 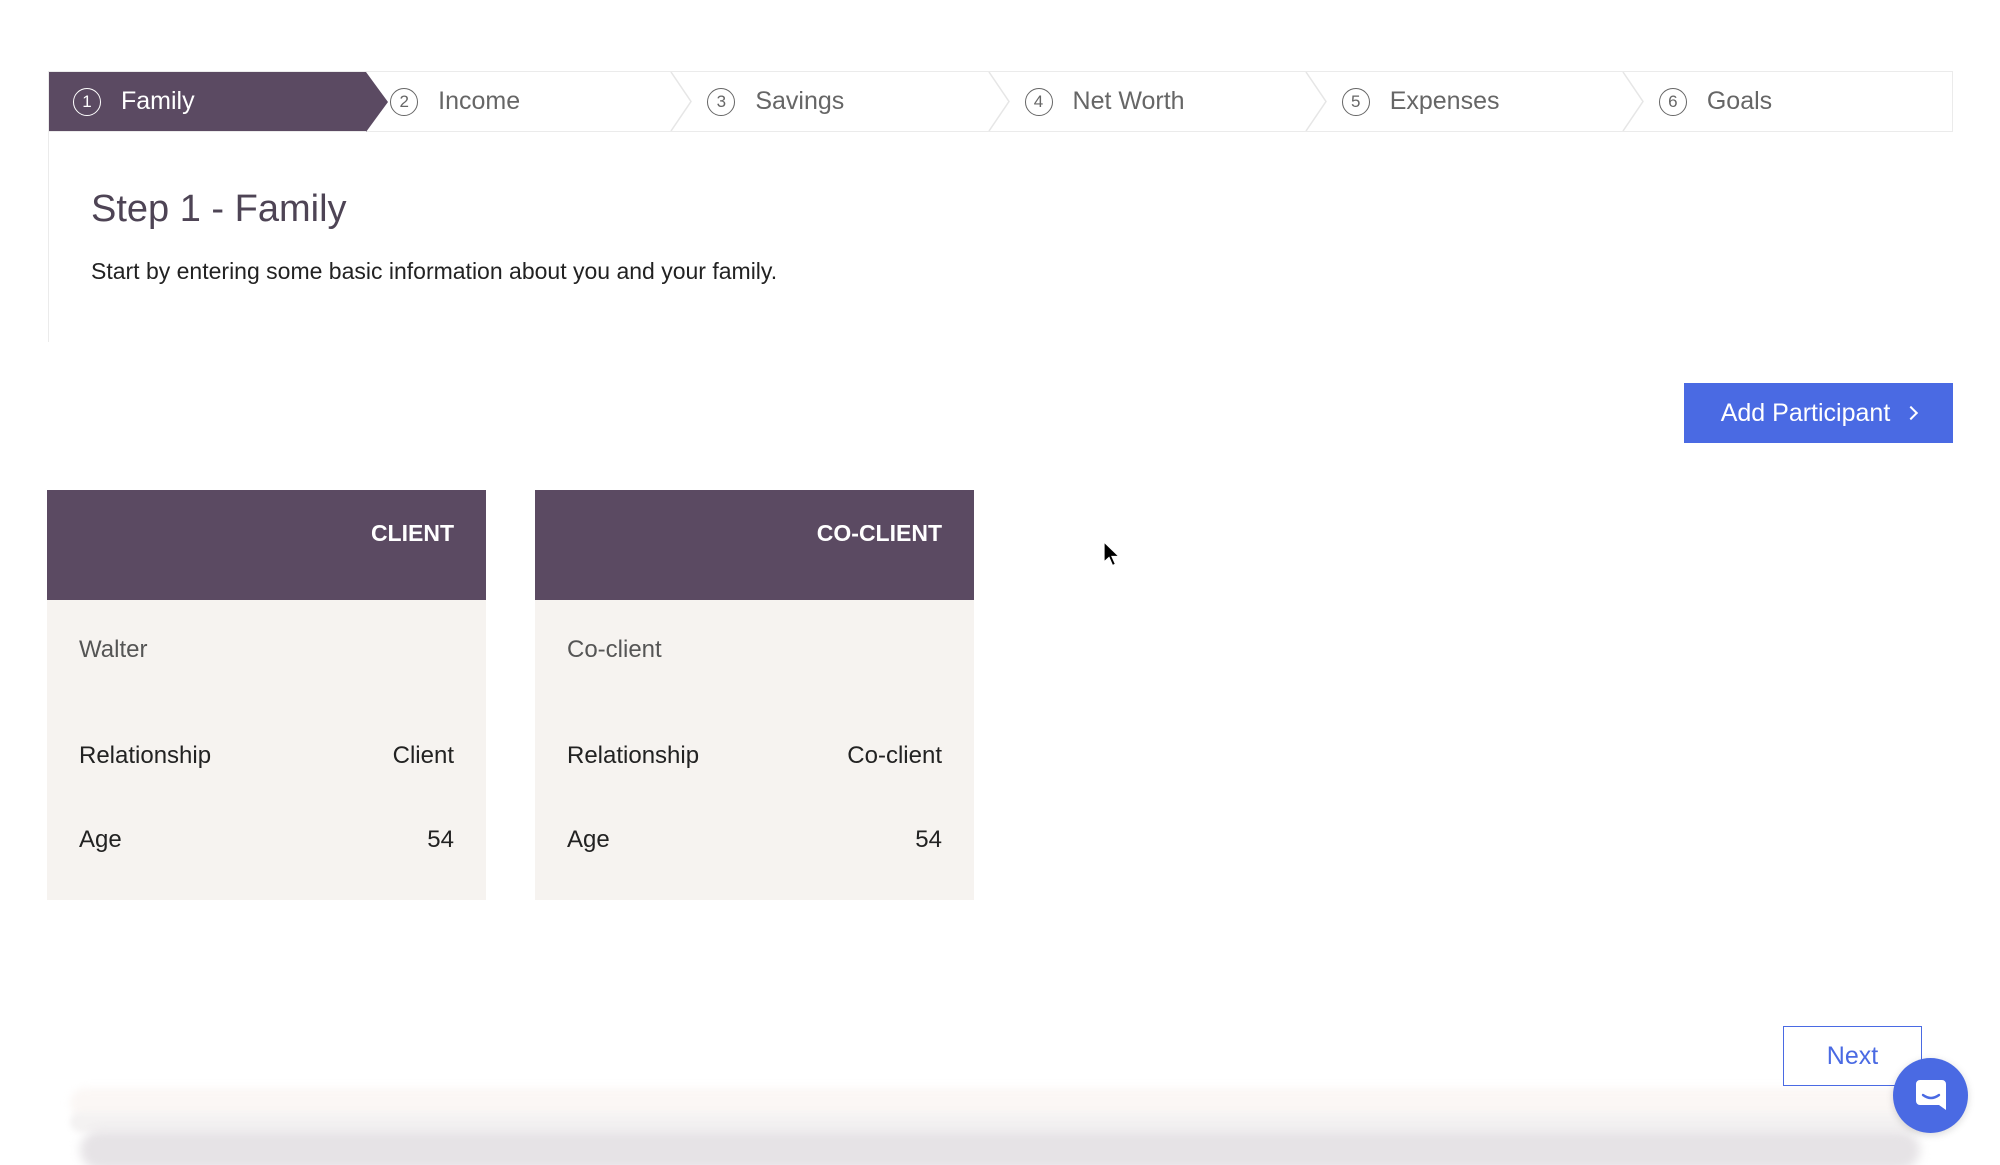 I want to click on participant-card-client: CLIENT Walter Relationship Client Age 54, so click(x=266, y=695).